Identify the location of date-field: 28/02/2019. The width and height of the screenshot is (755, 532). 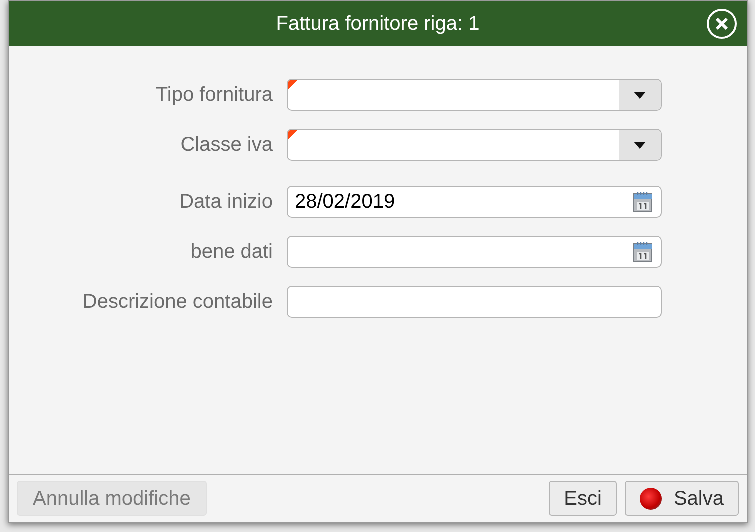
(474, 202).